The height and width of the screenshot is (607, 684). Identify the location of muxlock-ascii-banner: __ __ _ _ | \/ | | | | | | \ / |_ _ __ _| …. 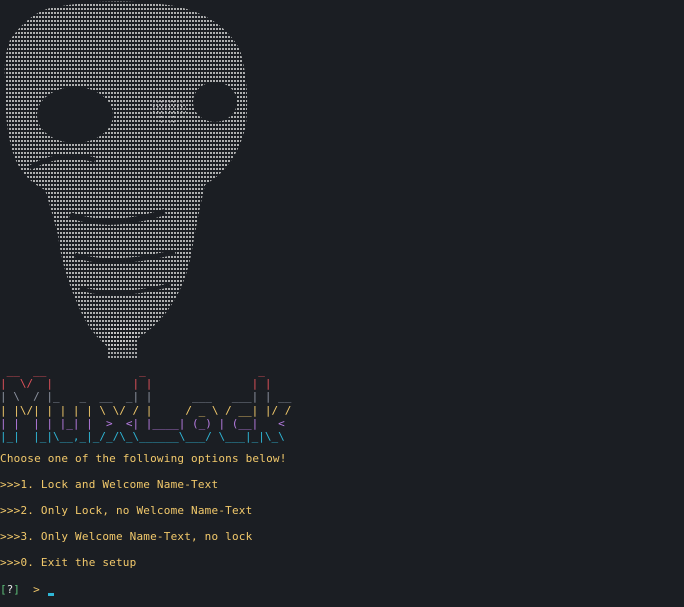
(145, 403).